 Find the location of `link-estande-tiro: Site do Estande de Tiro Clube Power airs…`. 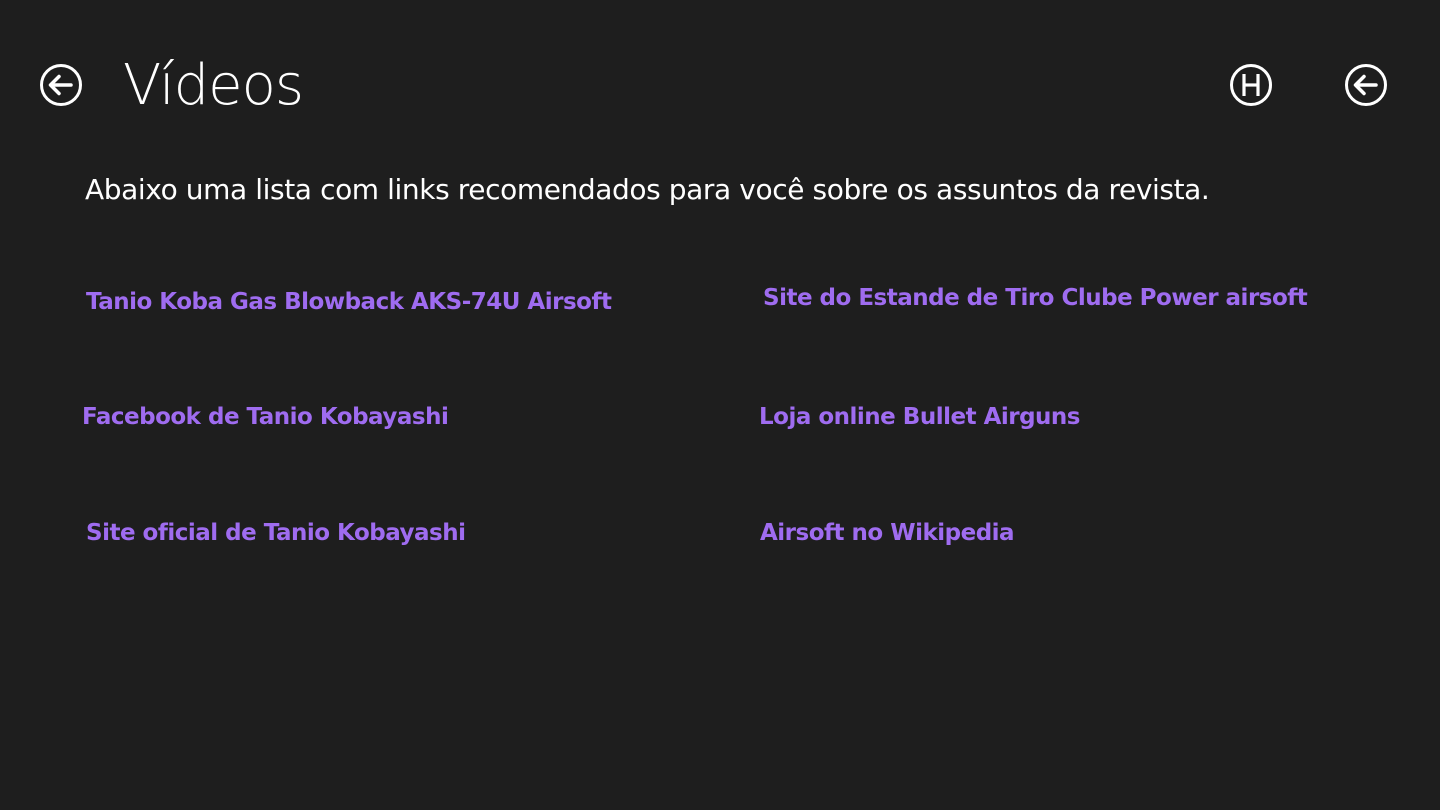

link-estande-tiro: Site do Estande de Tiro Clube Power airs… is located at coordinates (1035, 298).